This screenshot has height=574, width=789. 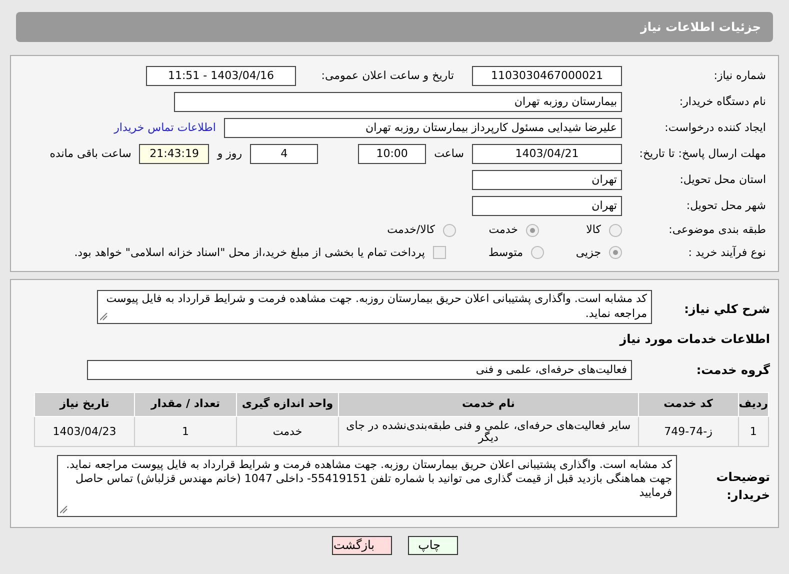 What do you see at coordinates (722, 102) in the screenshot?
I see `field-label: نام دستگاه خریدار:` at bounding box center [722, 102].